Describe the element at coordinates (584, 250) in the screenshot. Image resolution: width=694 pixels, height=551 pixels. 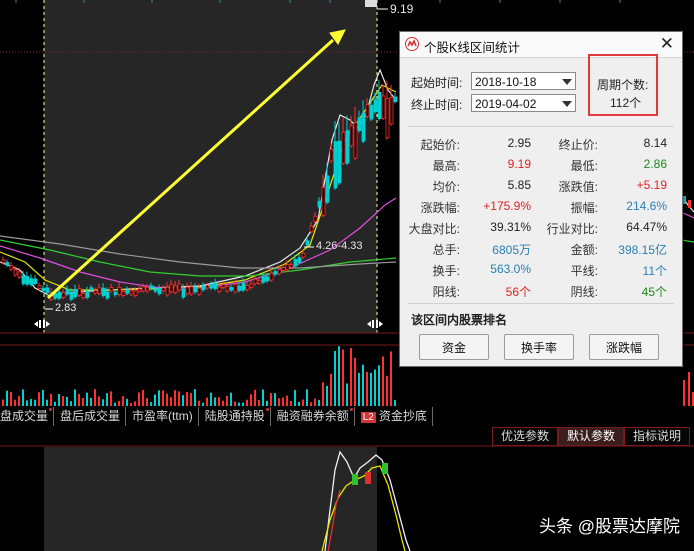
I see `stat-label: 金额:` at that location.